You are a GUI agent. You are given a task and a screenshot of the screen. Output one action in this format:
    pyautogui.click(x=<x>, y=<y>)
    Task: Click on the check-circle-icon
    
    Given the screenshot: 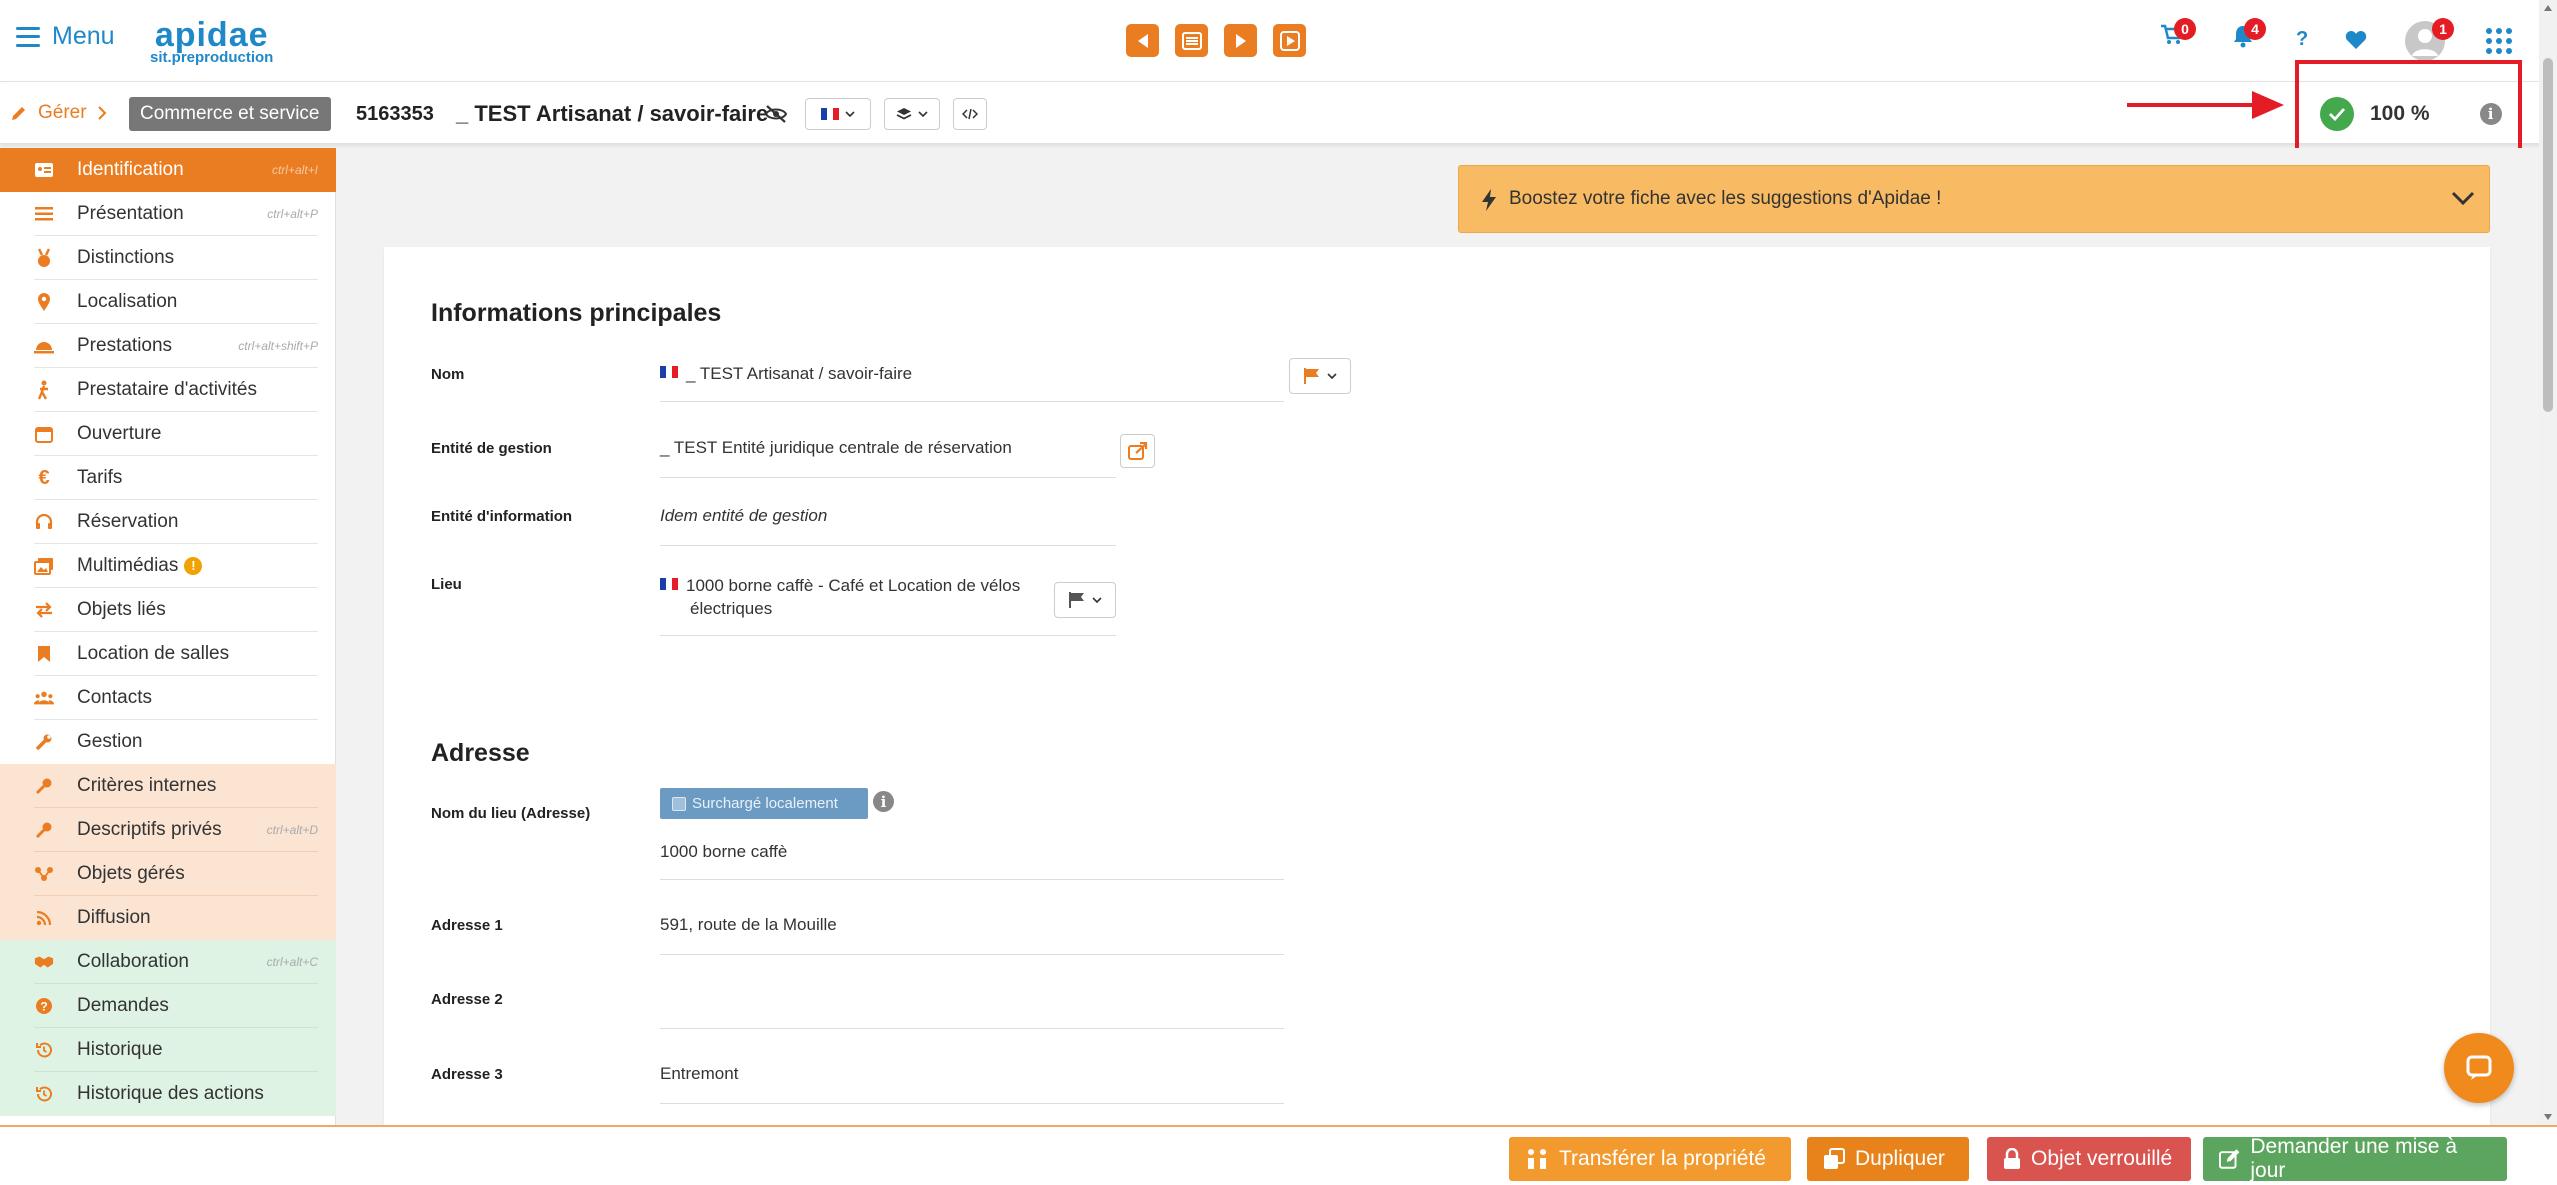 What is the action you would take?
    pyautogui.click(x=2337, y=114)
    